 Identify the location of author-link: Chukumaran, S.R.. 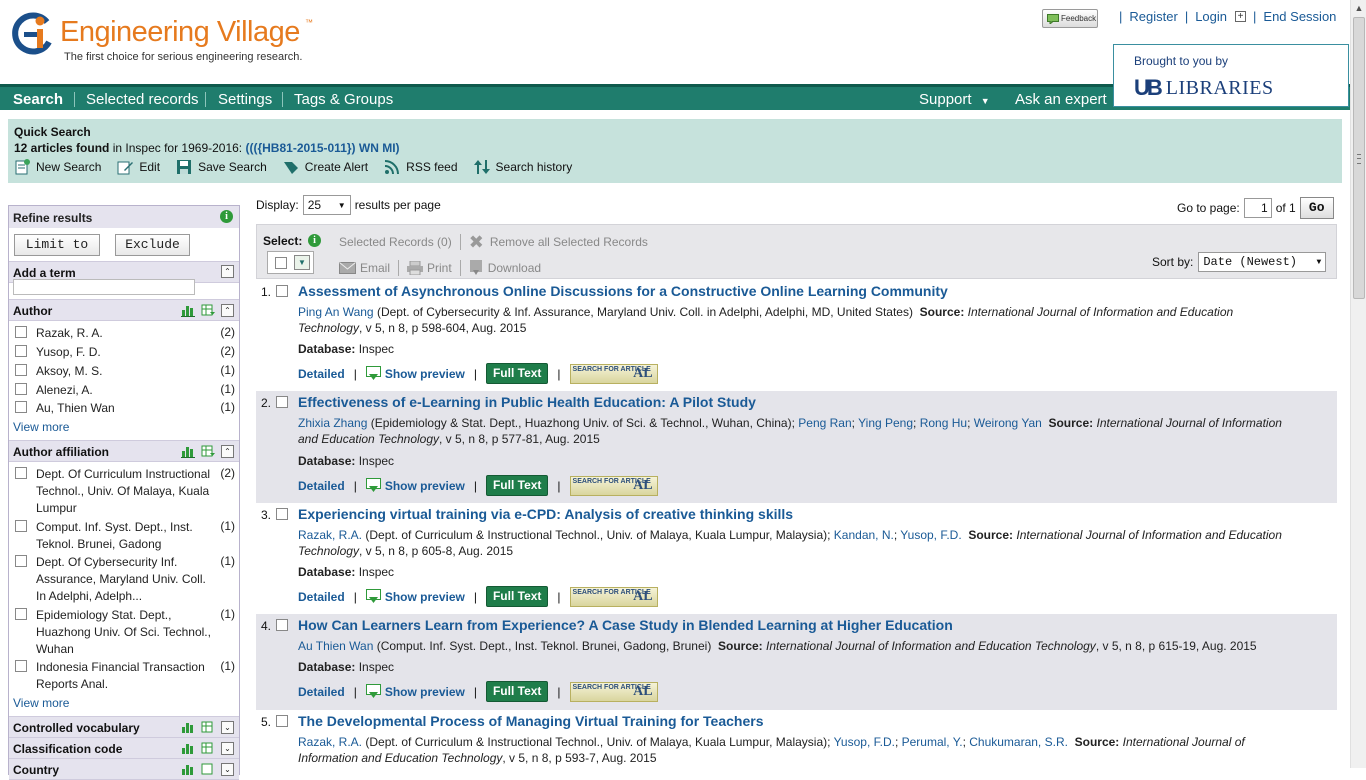
(1018, 742).